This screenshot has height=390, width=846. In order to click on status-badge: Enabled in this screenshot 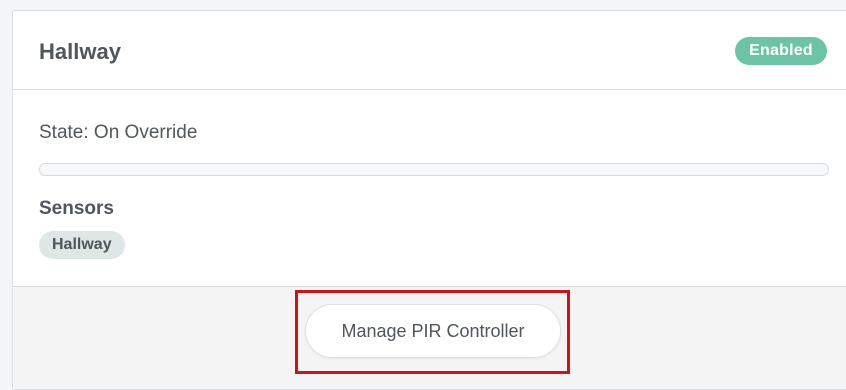, I will do `click(781, 51)`.